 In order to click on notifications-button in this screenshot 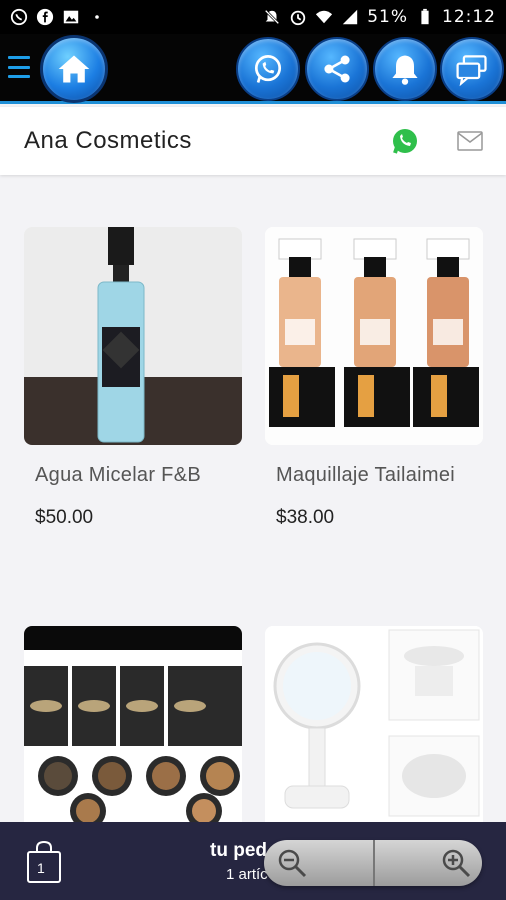, I will do `click(405, 69)`.